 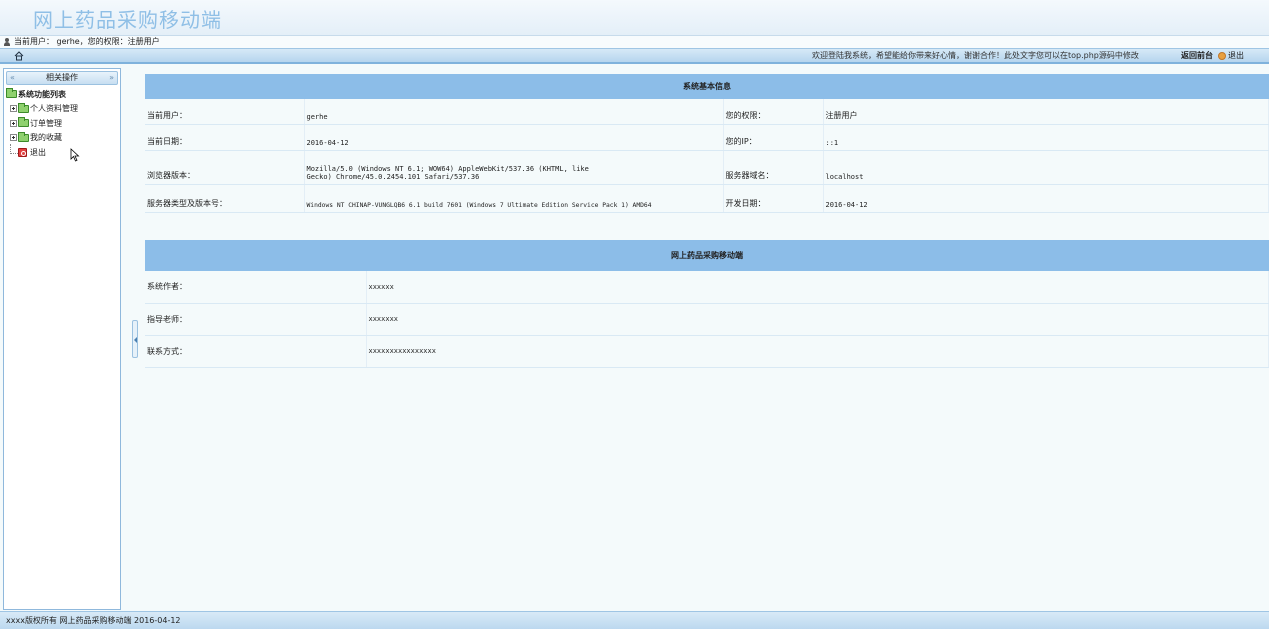 What do you see at coordinates (225, 198) in the screenshot?
I see `info-key: 服务器类型及版本号：` at bounding box center [225, 198].